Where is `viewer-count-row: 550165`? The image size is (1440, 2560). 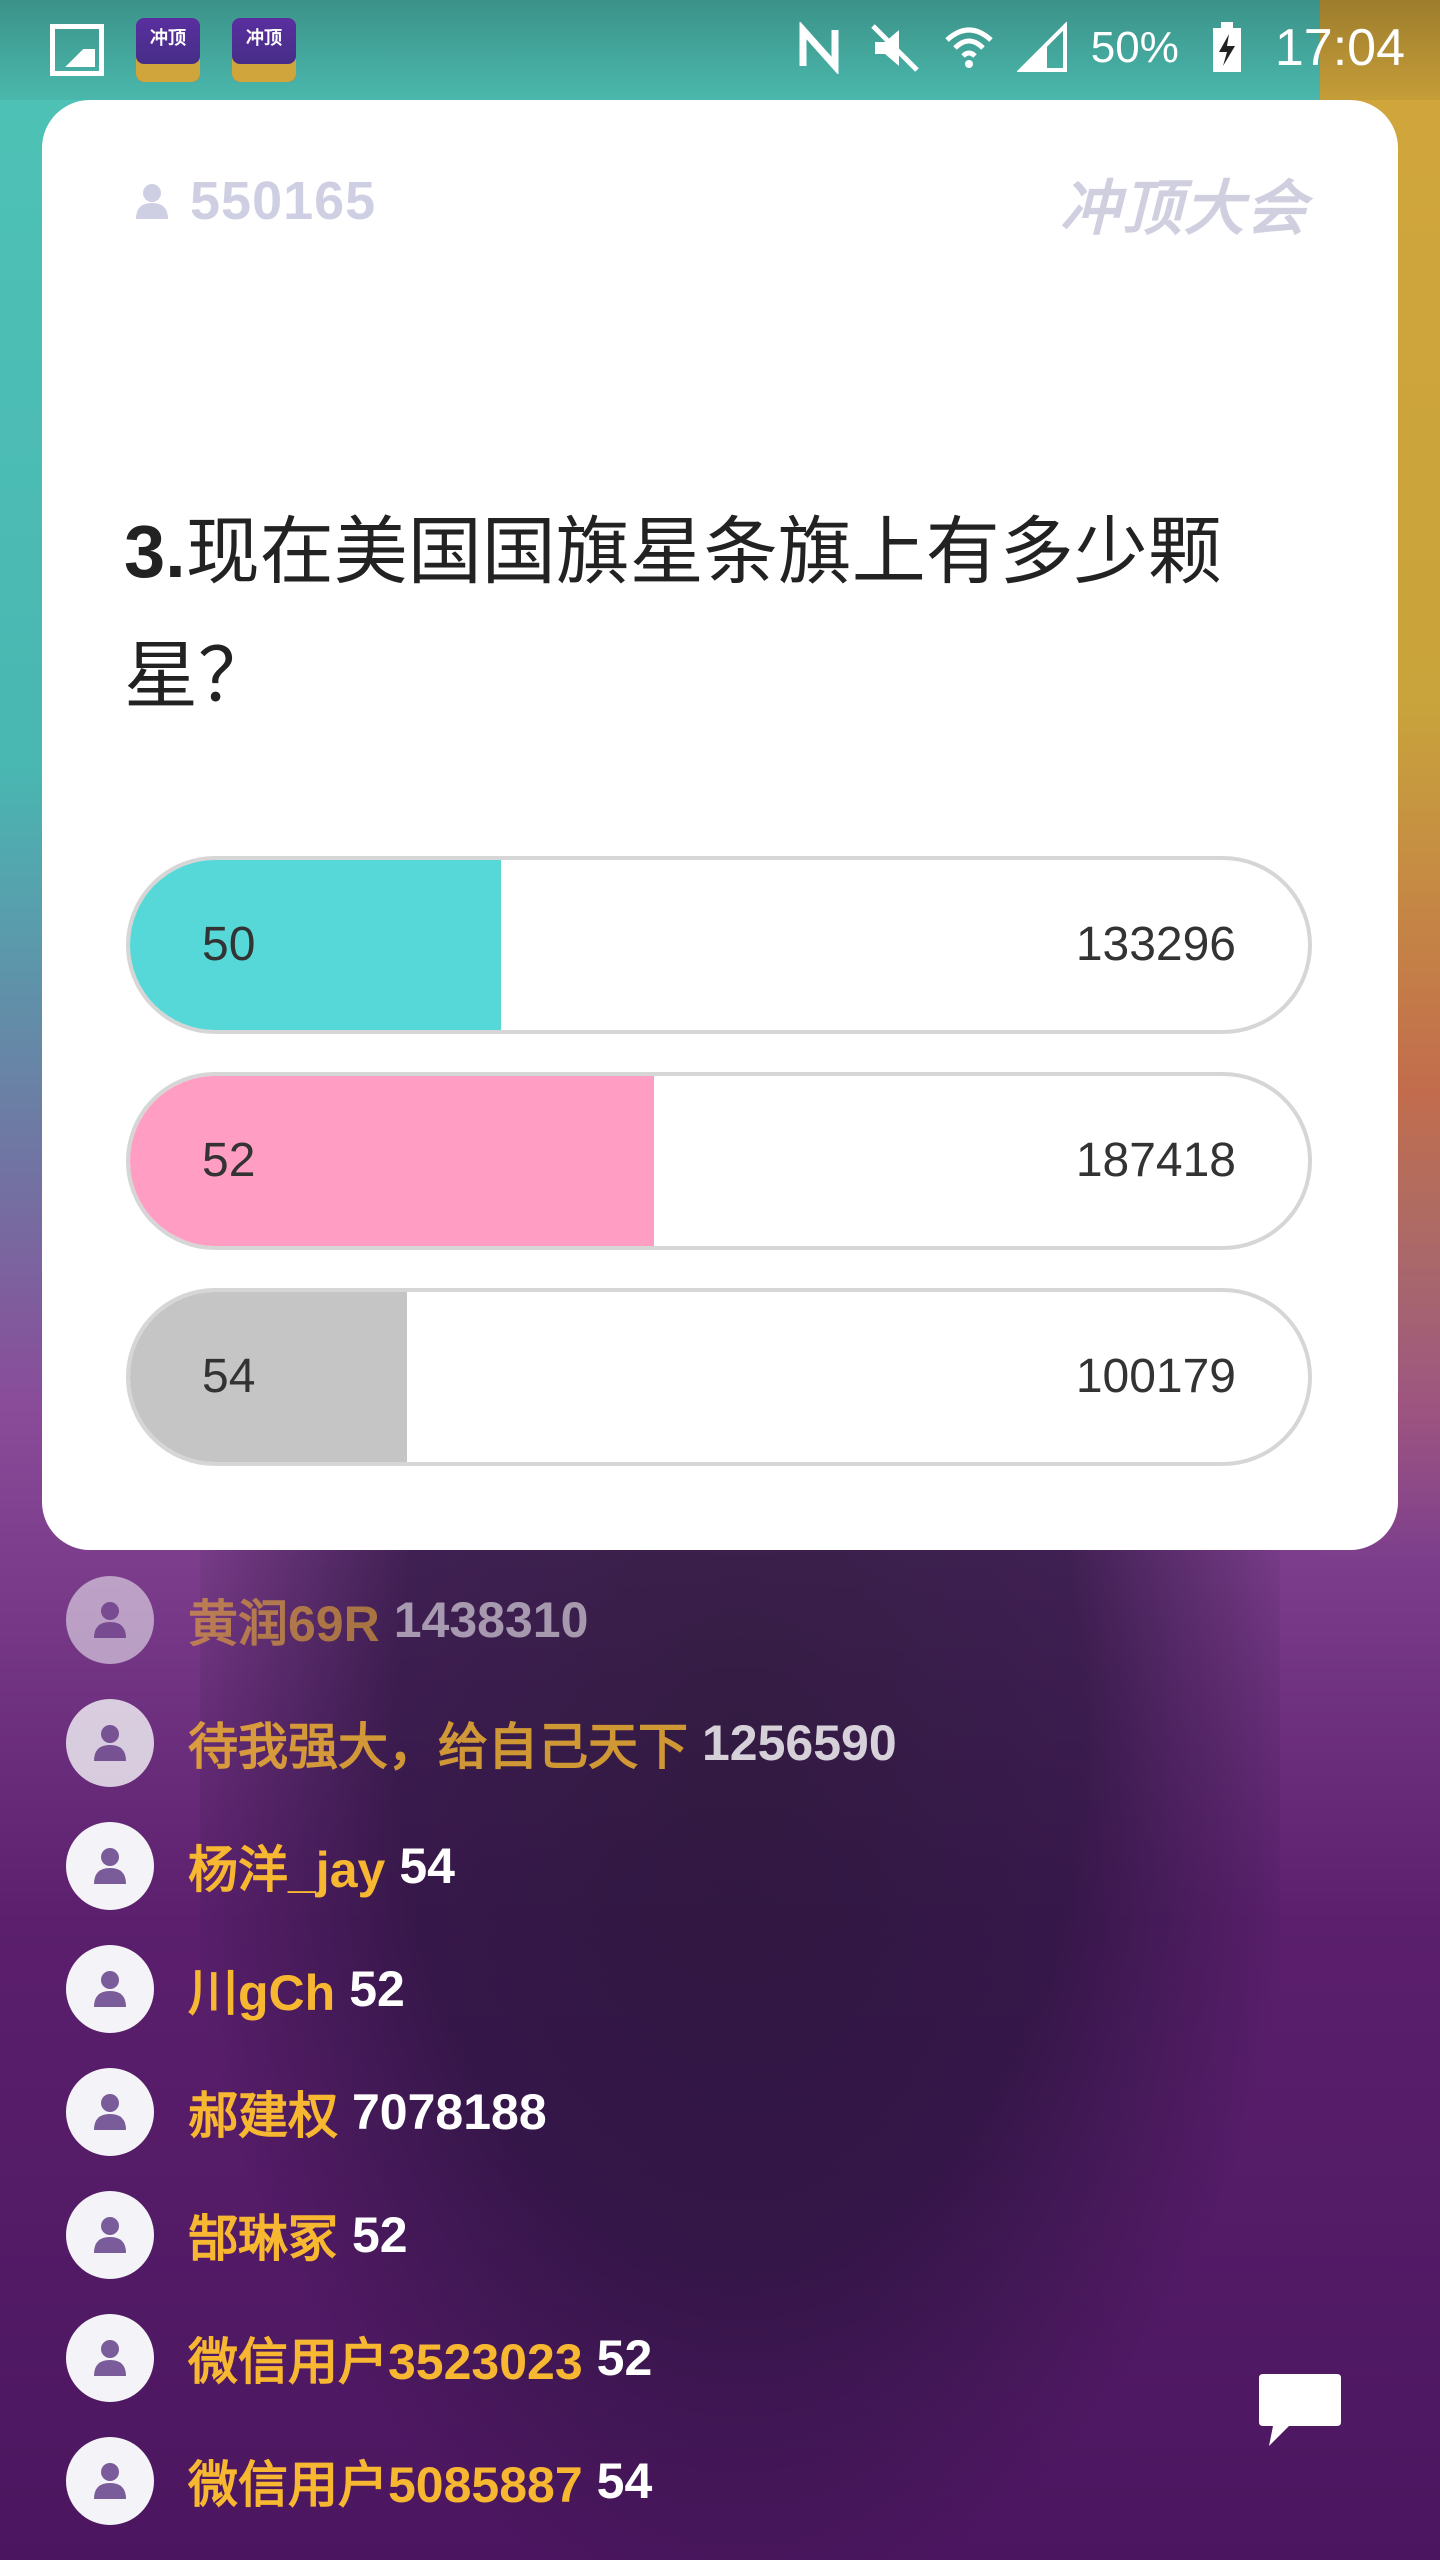 viewer-count-row: 550165 is located at coordinates (254, 201).